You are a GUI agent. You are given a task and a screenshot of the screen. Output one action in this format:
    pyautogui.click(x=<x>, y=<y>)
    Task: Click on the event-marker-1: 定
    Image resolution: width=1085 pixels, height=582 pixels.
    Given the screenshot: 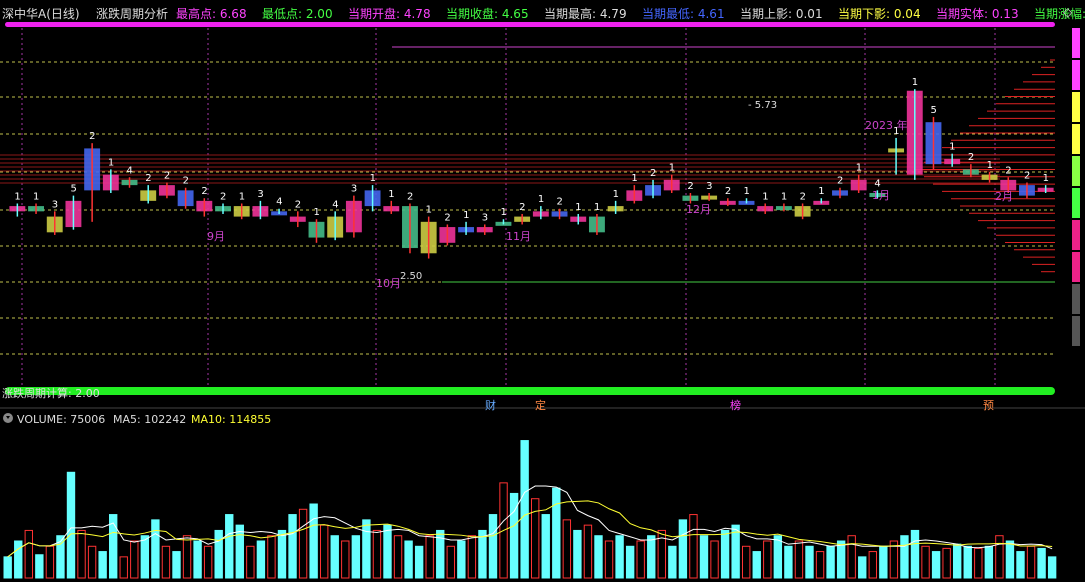 What is the action you would take?
    pyautogui.click(x=540, y=405)
    